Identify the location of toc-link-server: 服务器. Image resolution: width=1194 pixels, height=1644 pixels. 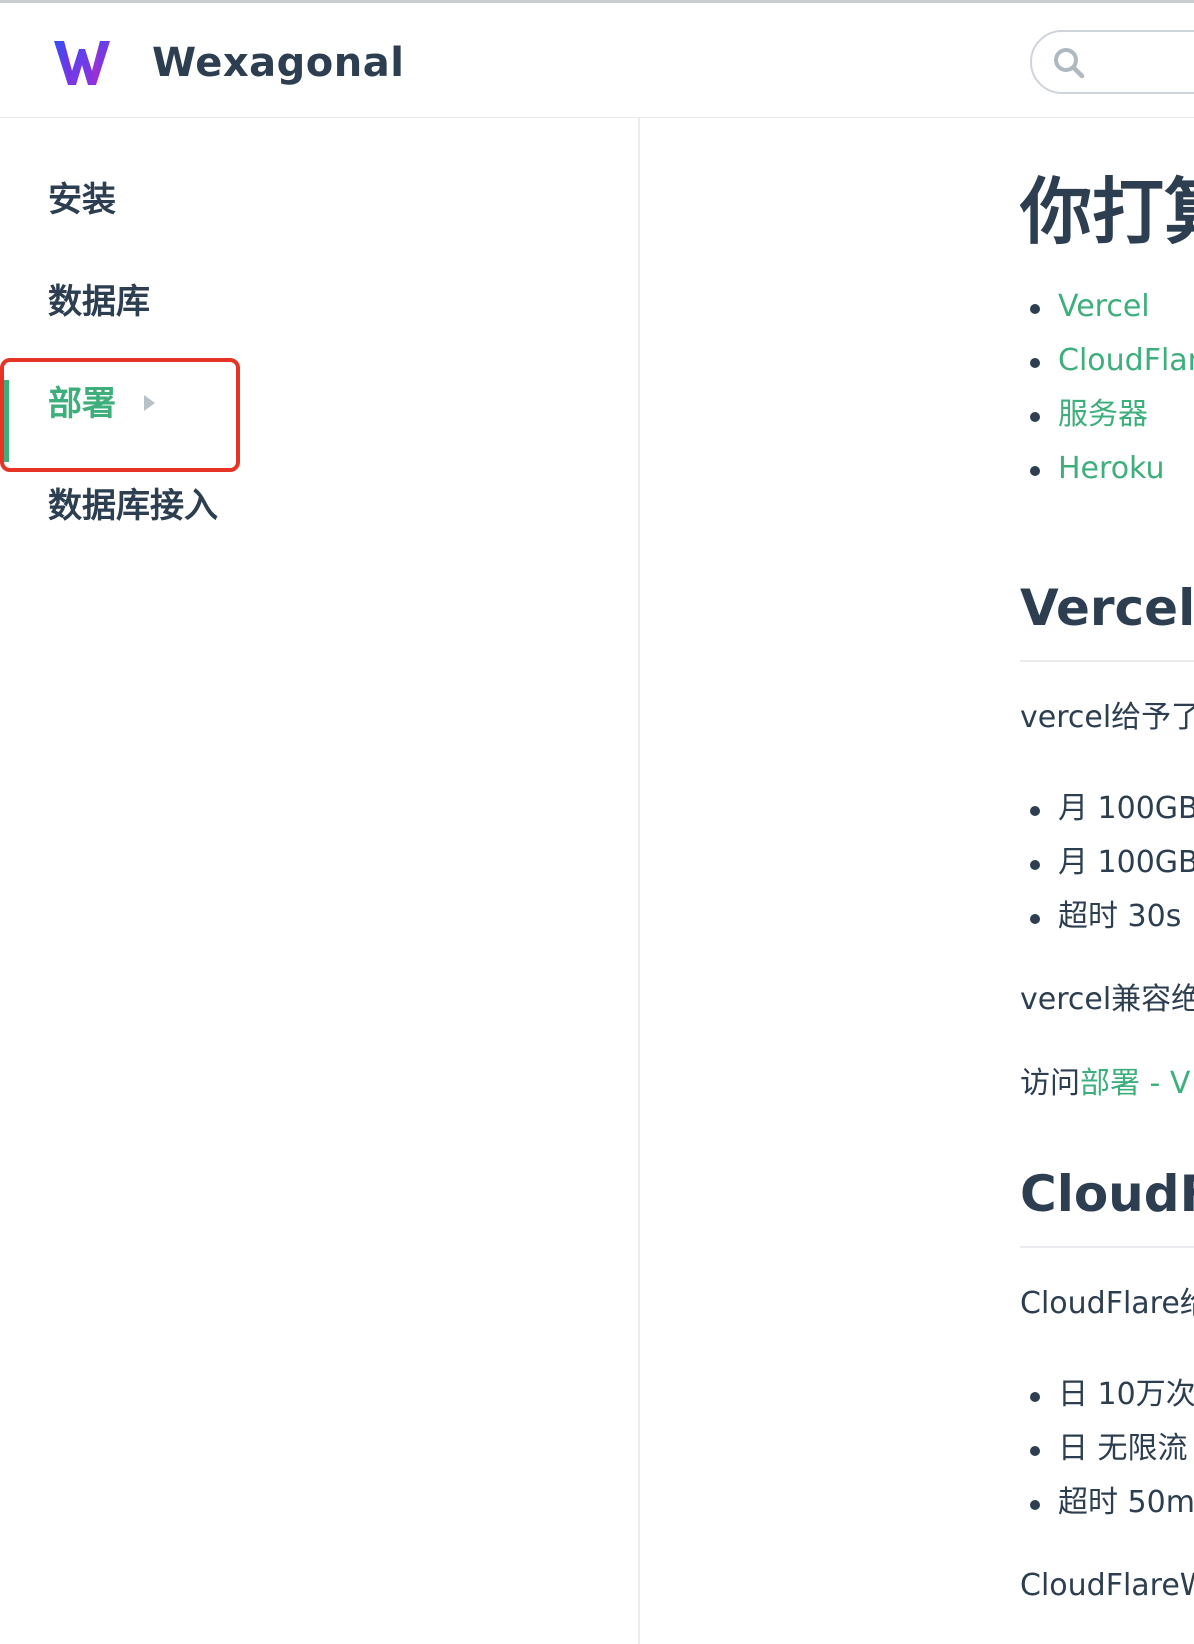
(1107, 415).